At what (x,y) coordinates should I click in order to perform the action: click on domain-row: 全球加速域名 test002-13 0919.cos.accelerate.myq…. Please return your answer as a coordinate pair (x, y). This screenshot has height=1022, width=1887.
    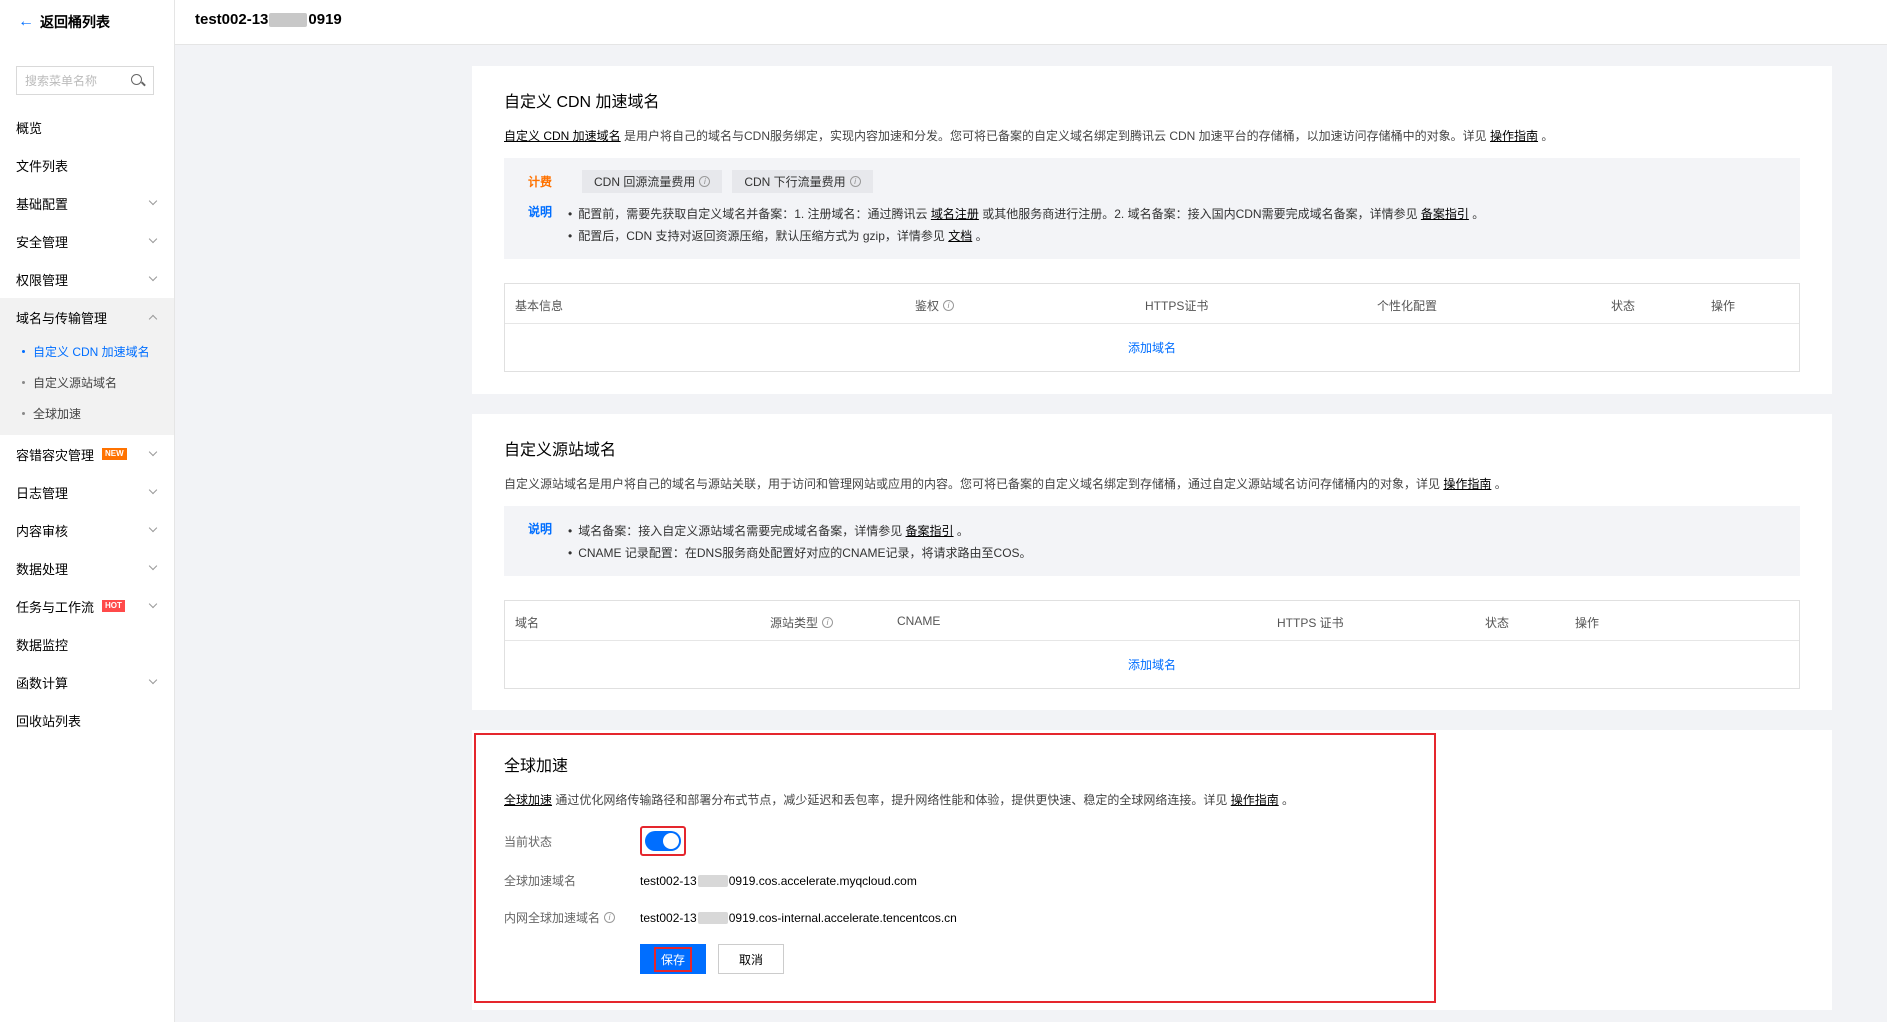
    Looking at the image, I should click on (1152, 880).